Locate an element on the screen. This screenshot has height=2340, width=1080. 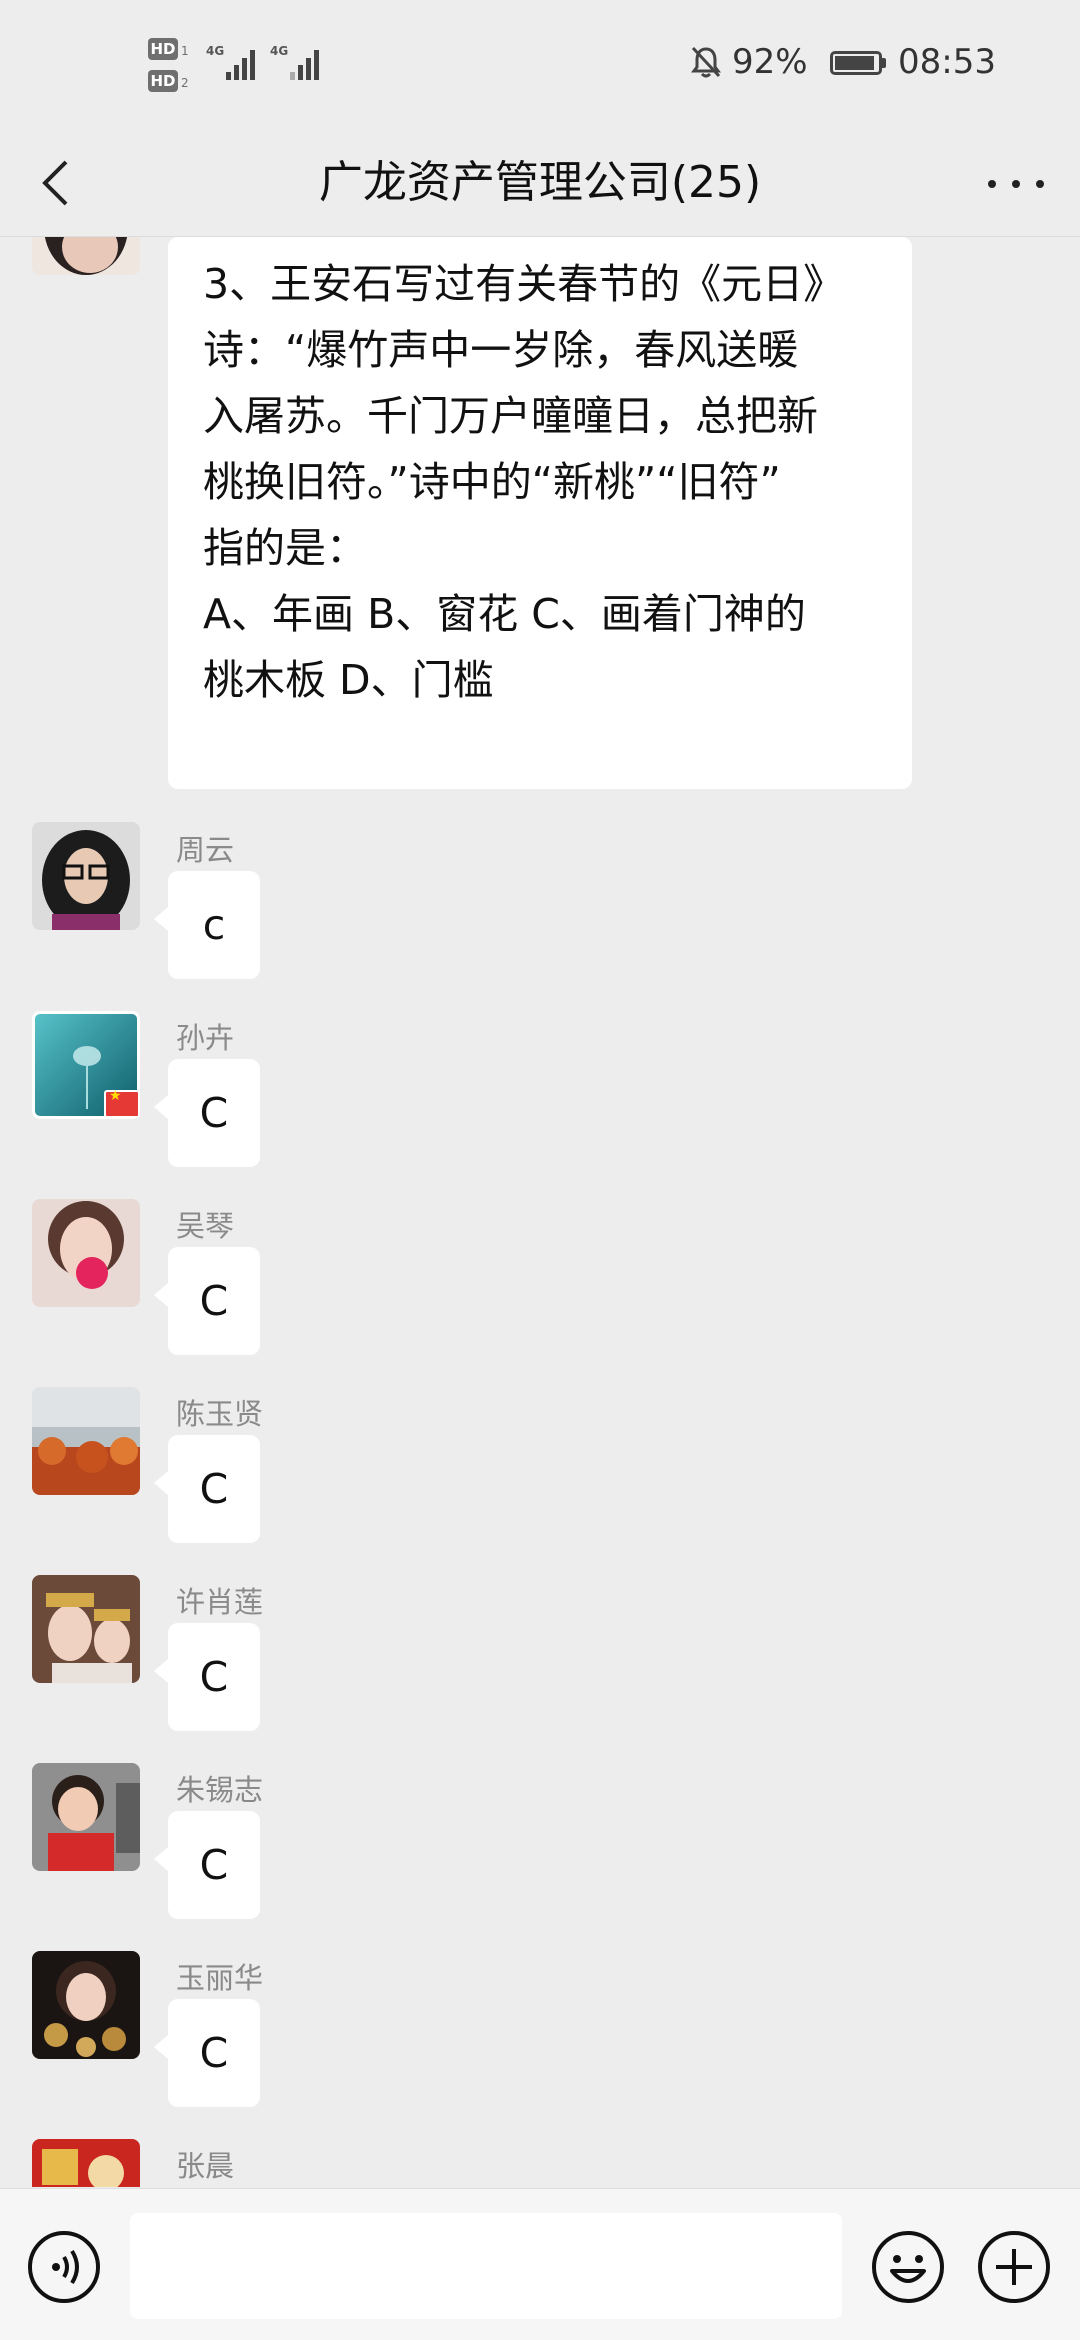
status-right: 92% 08:53 is located at coordinates (858, 62).